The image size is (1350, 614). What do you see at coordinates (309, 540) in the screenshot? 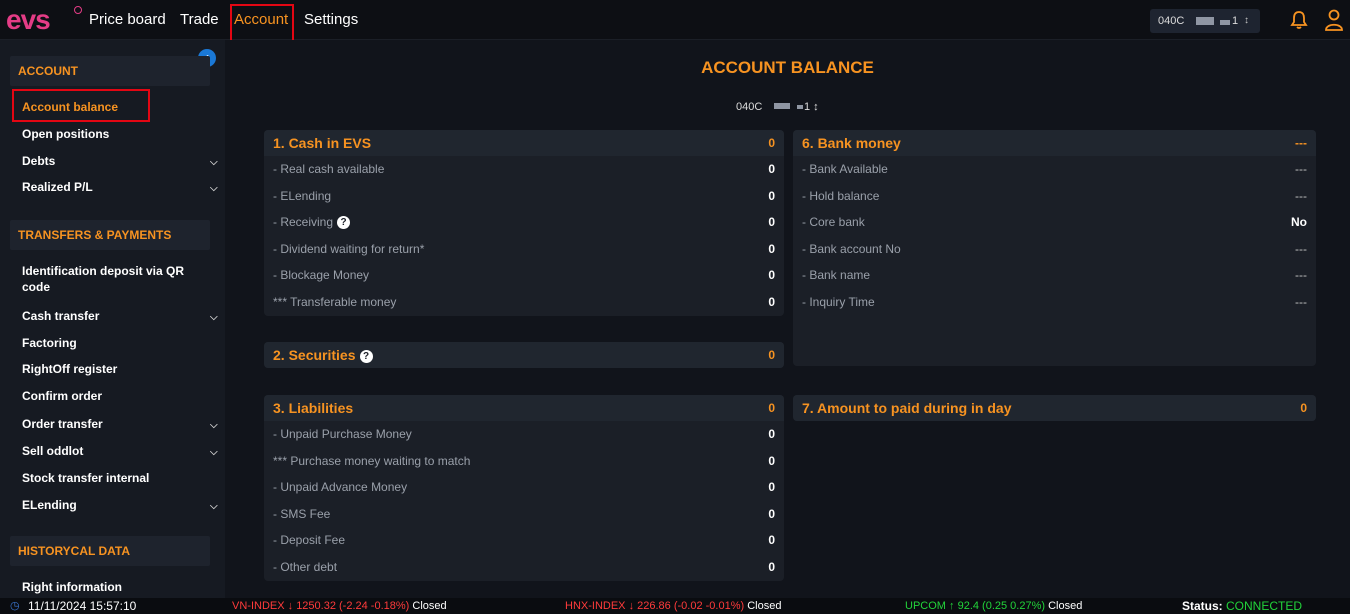
I see `row-label: - Deposit Fee` at bounding box center [309, 540].